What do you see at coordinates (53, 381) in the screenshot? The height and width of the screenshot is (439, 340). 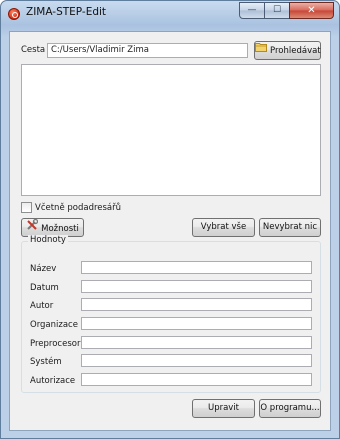 I see `field-label-authorization: Autorizace` at bounding box center [53, 381].